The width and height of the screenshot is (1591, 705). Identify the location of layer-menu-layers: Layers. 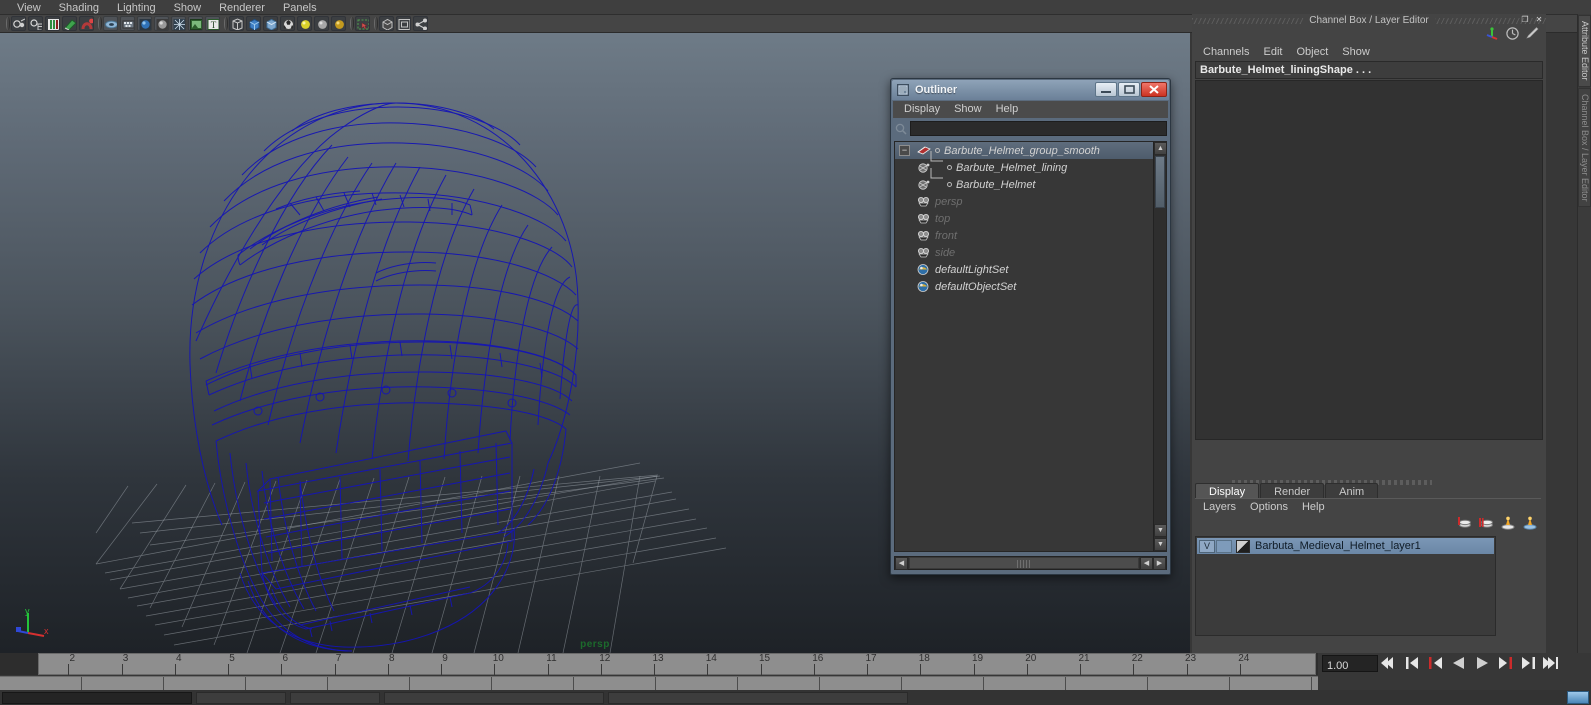
(1219, 507).